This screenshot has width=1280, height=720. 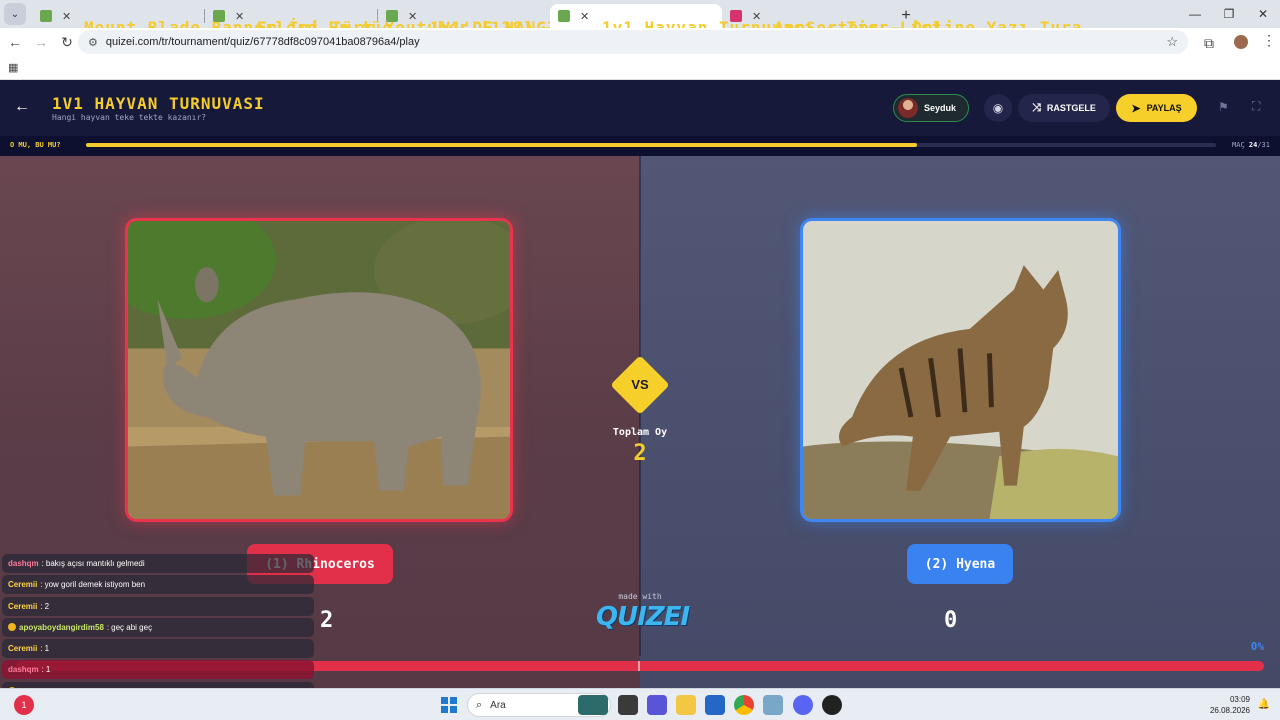 I want to click on hyena-vote-count: 0, so click(x=951, y=620).